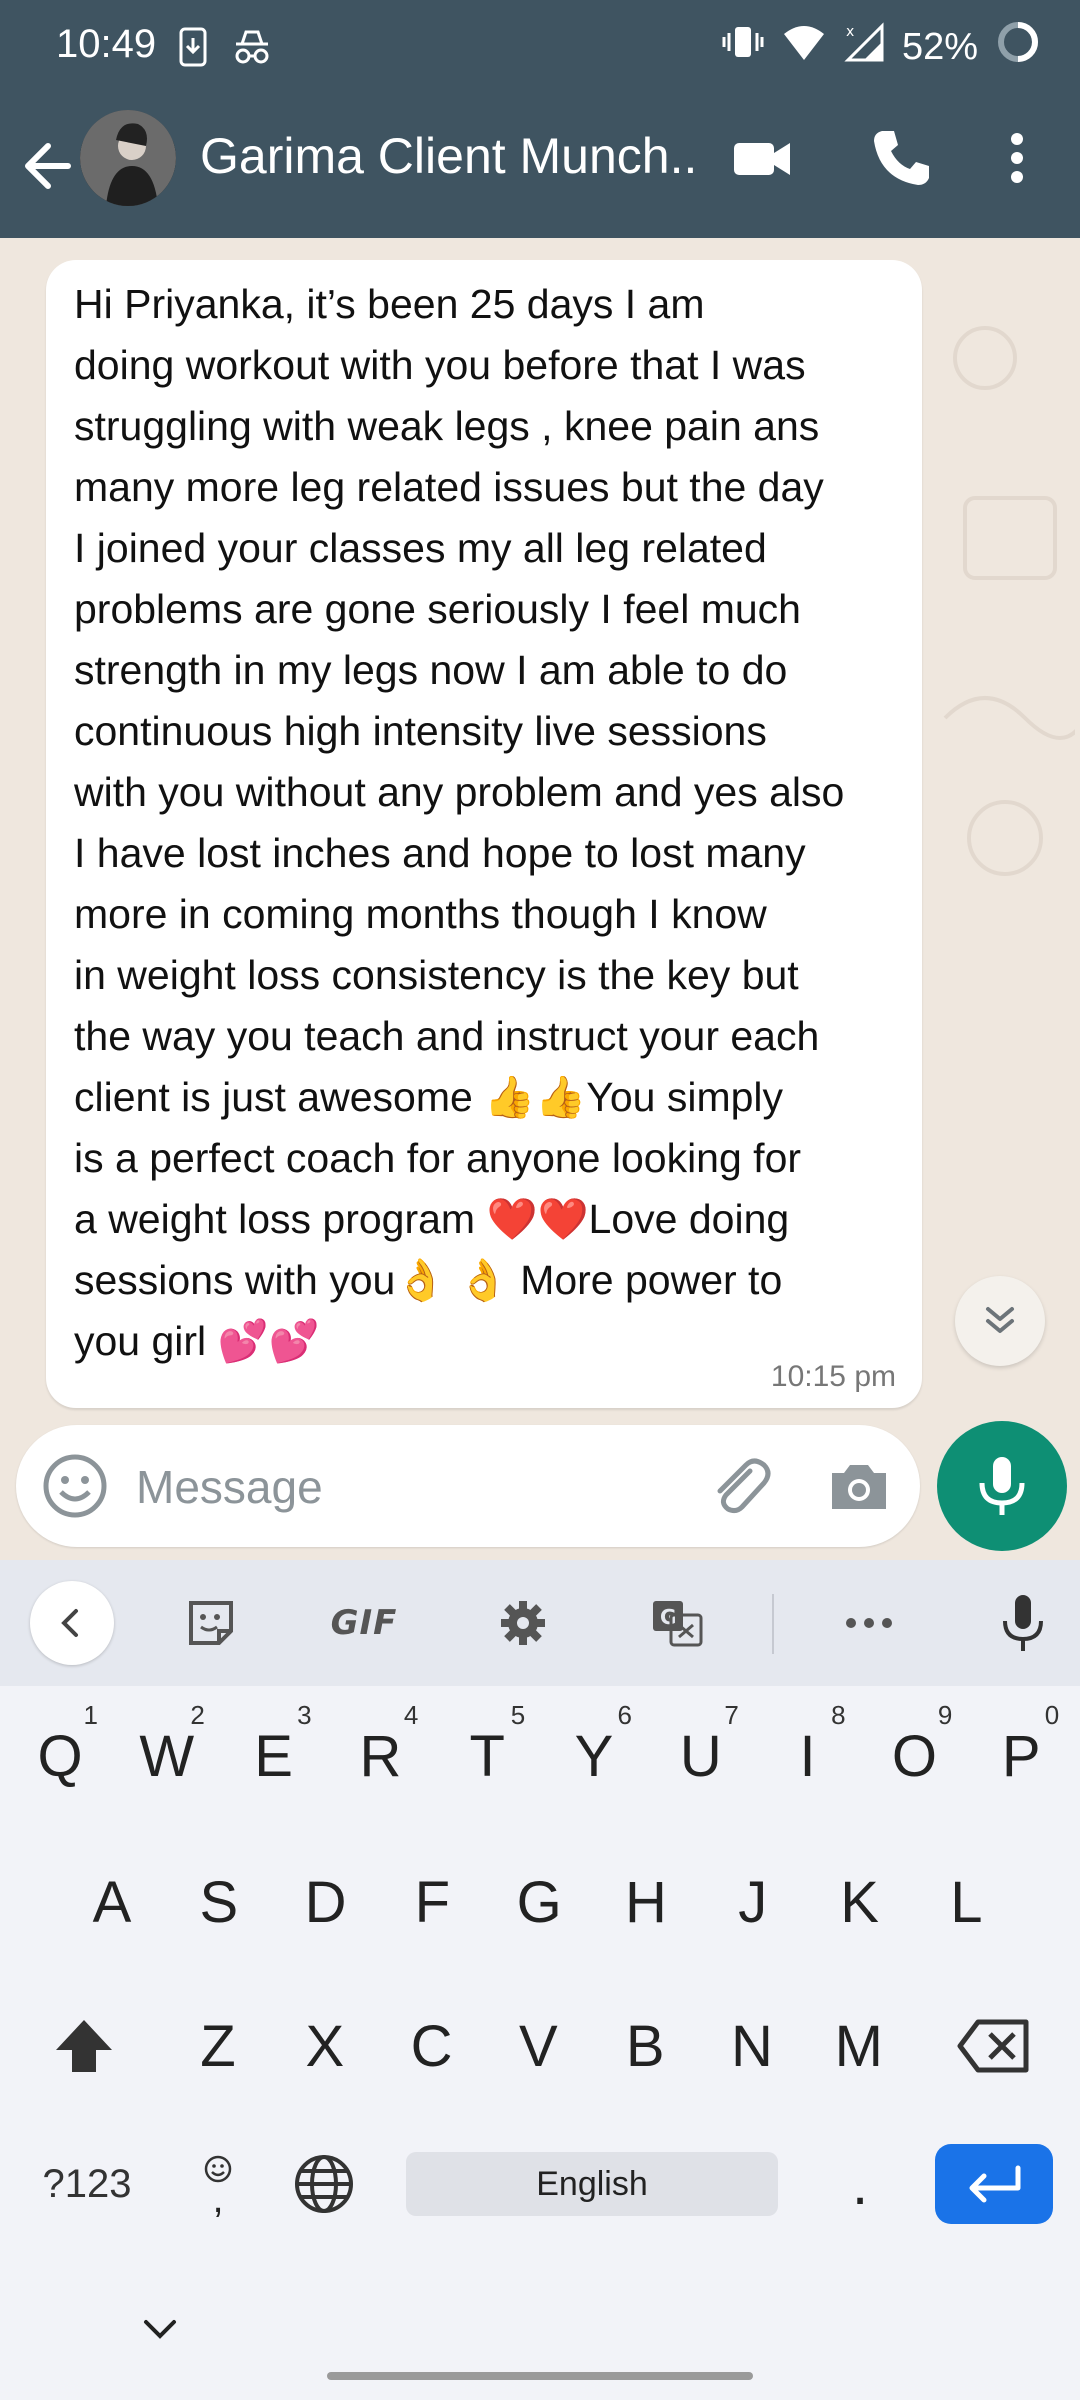  I want to click on key-label: R, so click(380, 1756).